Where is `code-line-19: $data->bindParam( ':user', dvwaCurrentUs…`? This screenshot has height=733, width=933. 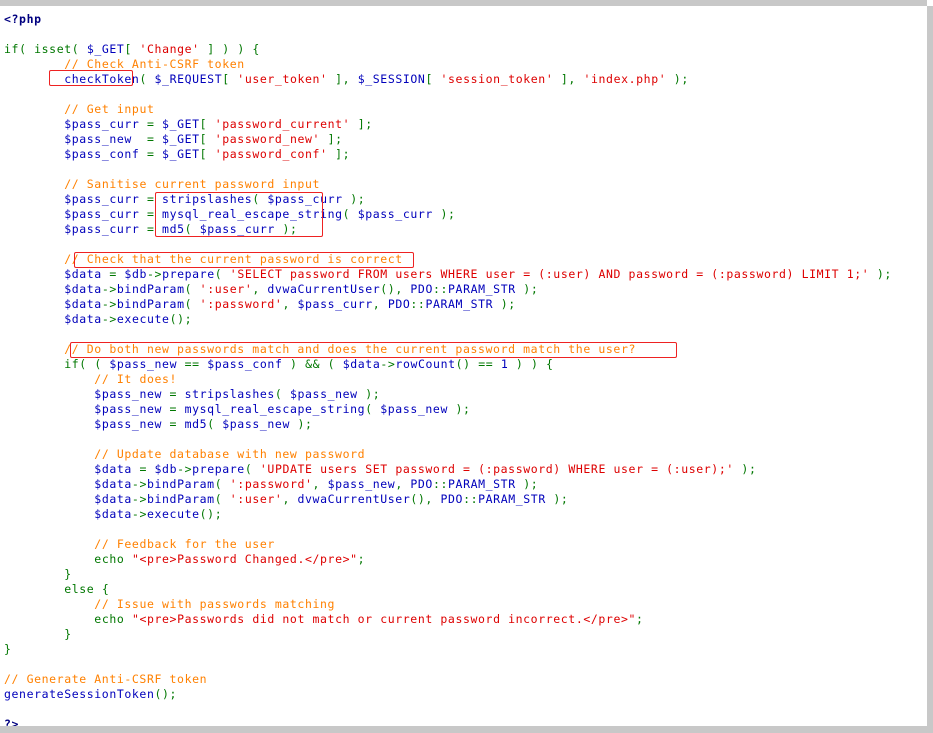
code-line-19: $data->bindParam( ':user', dvwaCurrentUs… is located at coordinates (301, 289).